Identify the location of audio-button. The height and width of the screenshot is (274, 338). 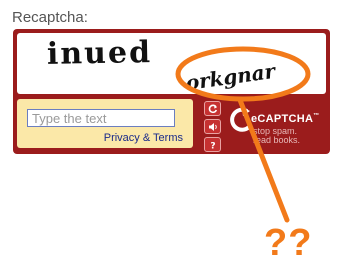
(212, 126).